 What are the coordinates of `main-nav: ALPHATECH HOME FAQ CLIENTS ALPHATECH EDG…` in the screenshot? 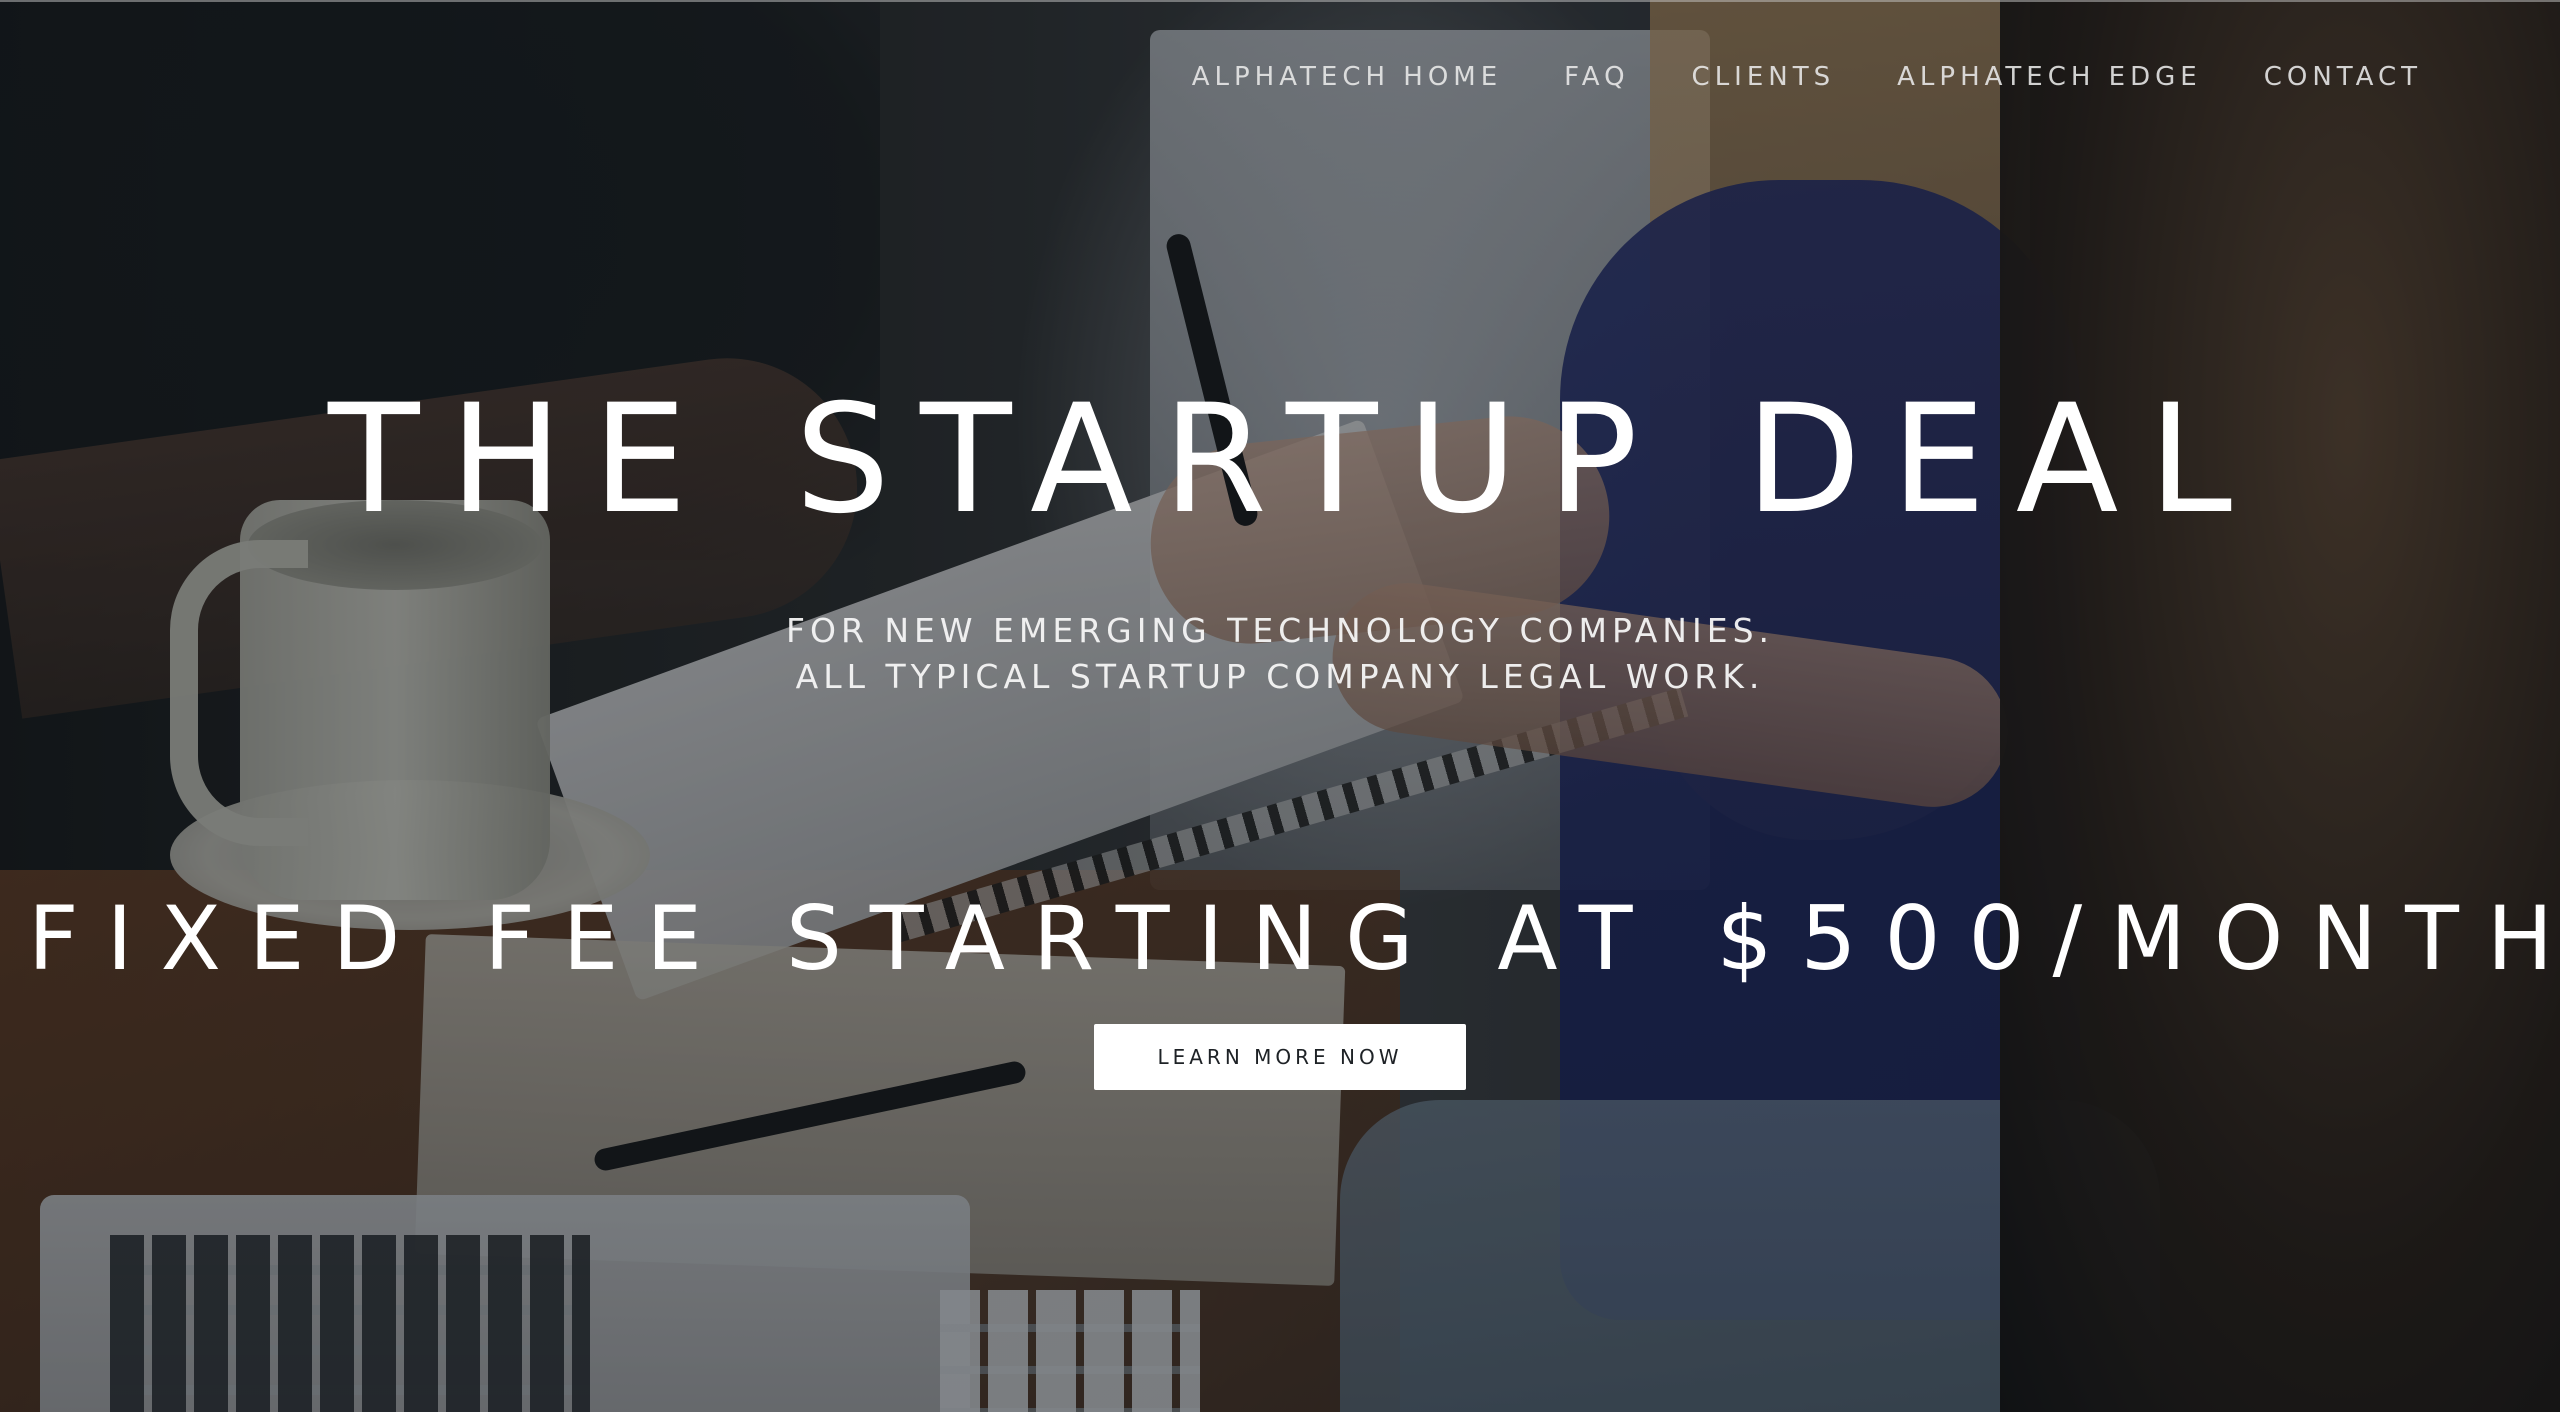 It's located at (1807, 77).